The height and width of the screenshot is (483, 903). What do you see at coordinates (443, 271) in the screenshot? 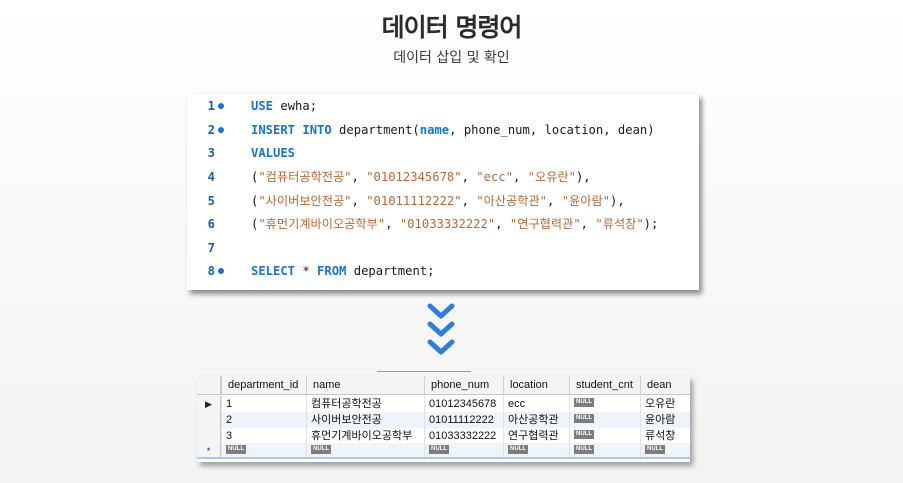
I see `code-line: 8 SELECT * FROM department;` at bounding box center [443, 271].